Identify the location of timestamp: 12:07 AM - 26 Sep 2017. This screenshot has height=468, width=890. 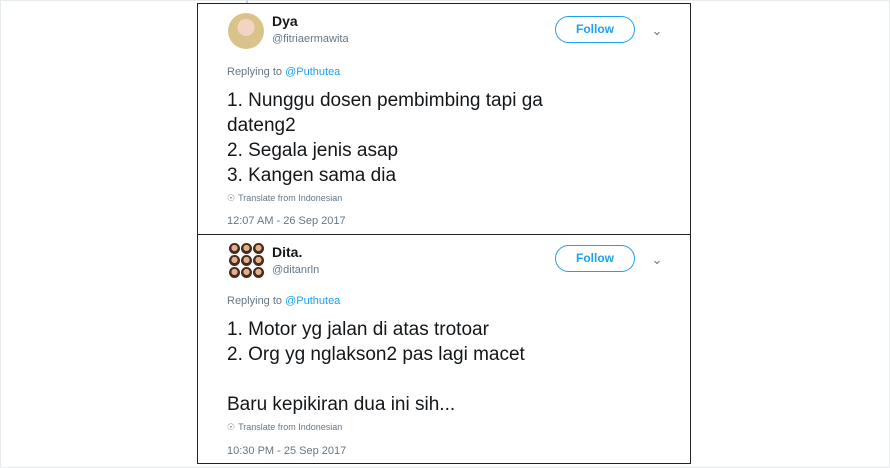
(286, 221).